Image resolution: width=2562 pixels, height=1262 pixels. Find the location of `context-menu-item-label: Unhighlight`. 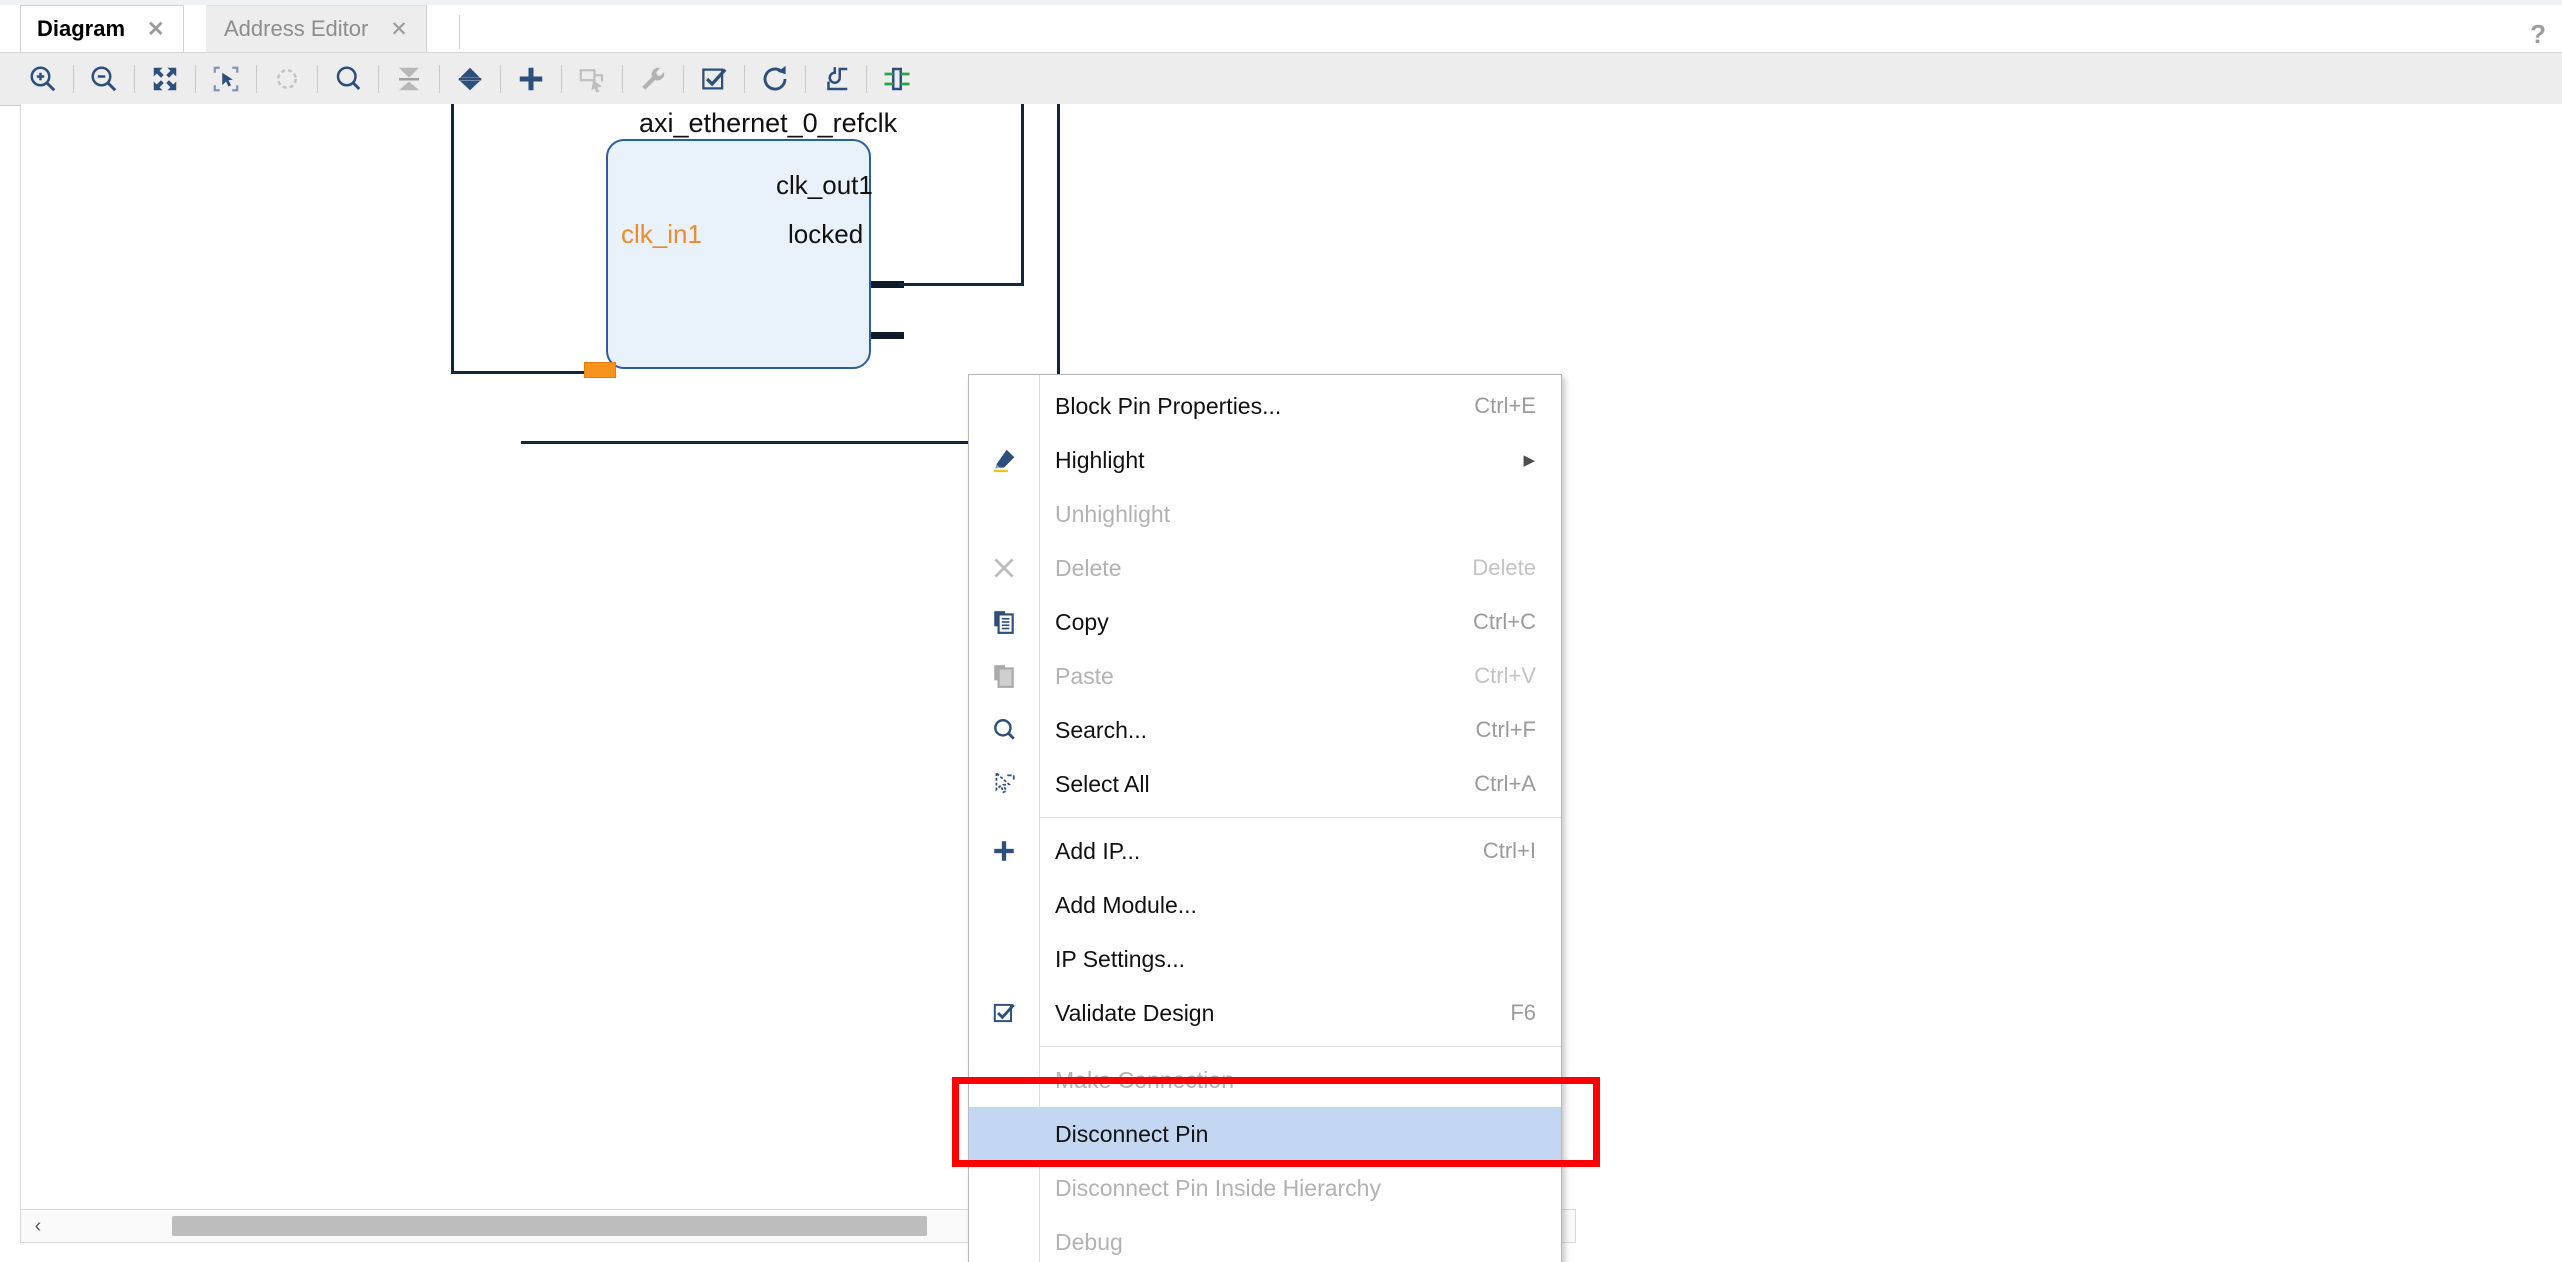

context-menu-item-label: Unhighlight is located at coordinates (1113, 513).